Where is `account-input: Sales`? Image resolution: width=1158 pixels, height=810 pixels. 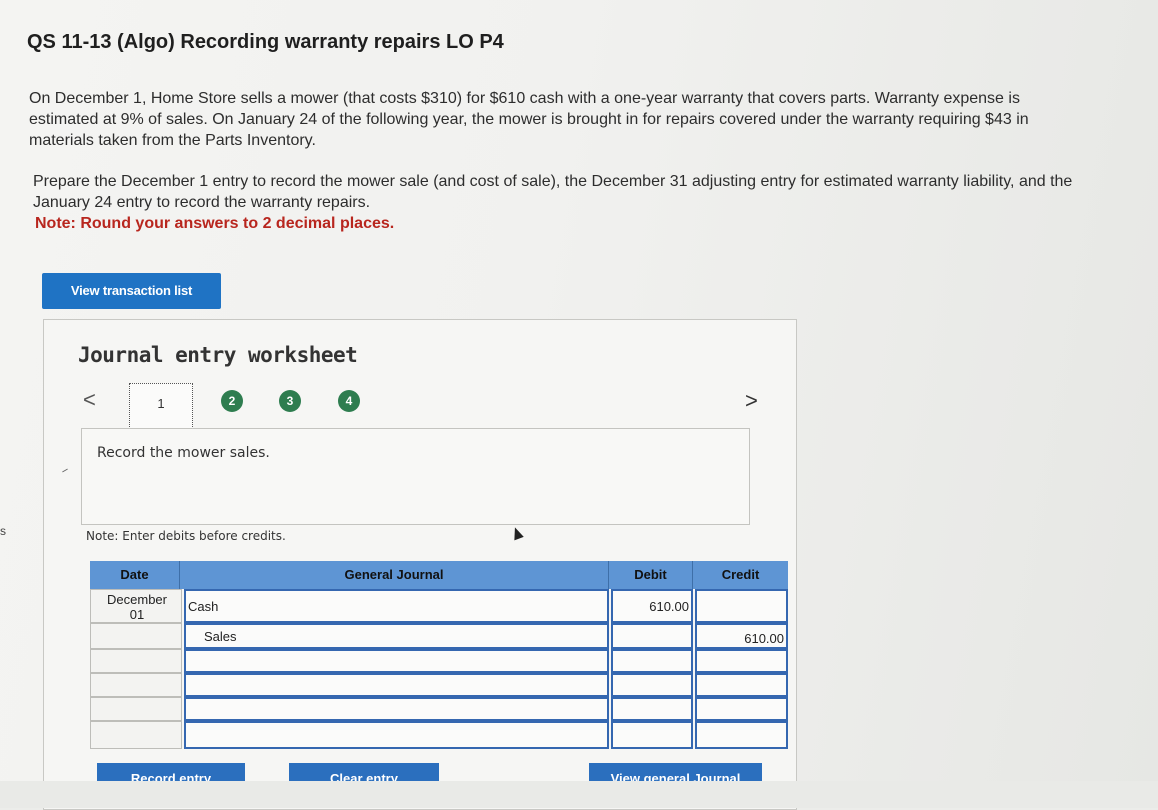
account-input: Sales is located at coordinates (396, 636).